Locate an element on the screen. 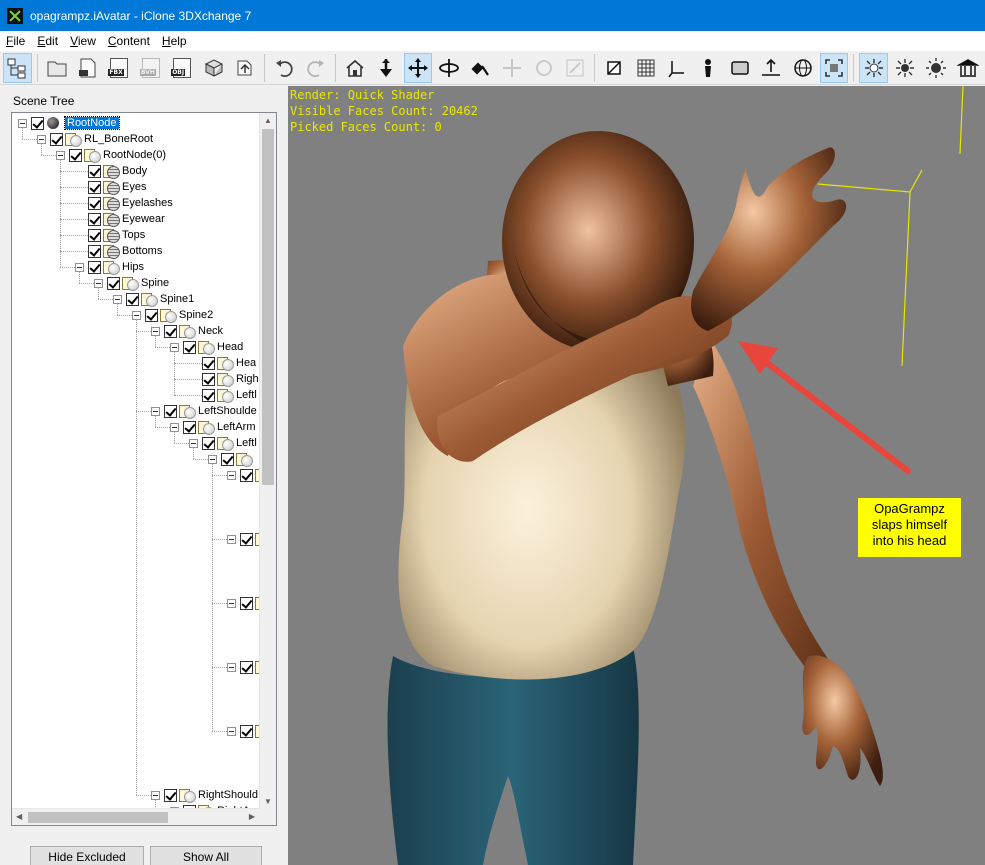  rotate-button is located at coordinates (449, 68).